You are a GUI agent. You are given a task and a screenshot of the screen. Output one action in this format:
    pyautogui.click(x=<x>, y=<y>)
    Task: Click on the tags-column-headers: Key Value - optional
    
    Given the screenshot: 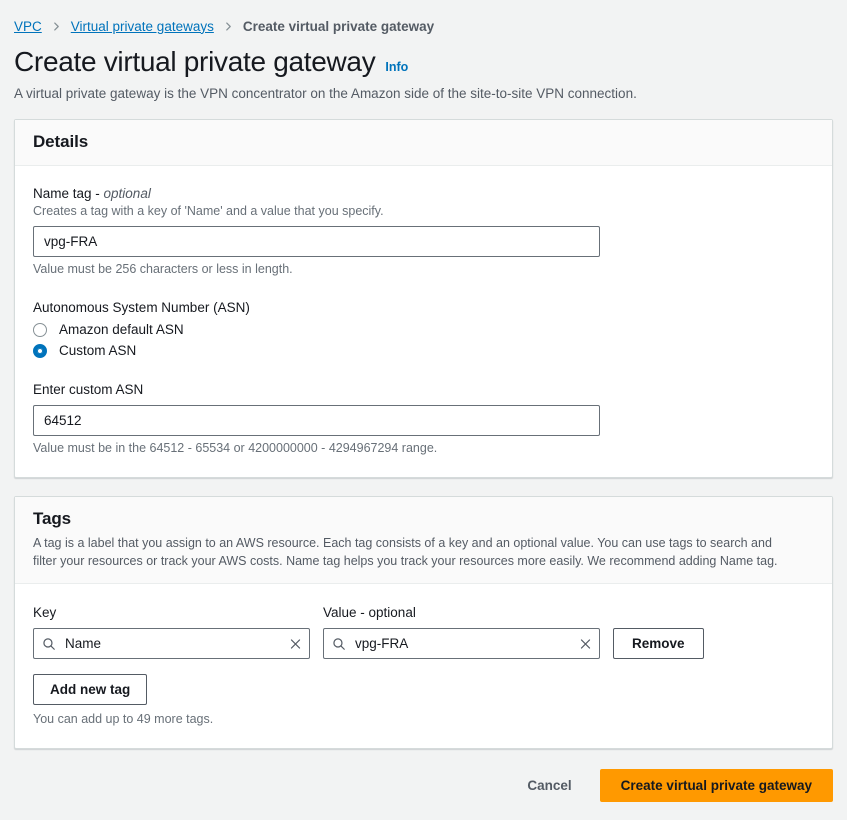 What is the action you would take?
    pyautogui.click(x=423, y=616)
    